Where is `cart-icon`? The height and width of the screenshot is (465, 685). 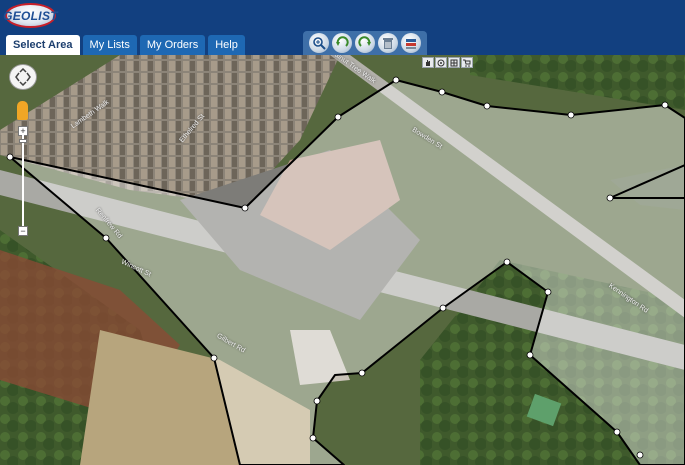 cart-icon is located at coordinates (467, 62).